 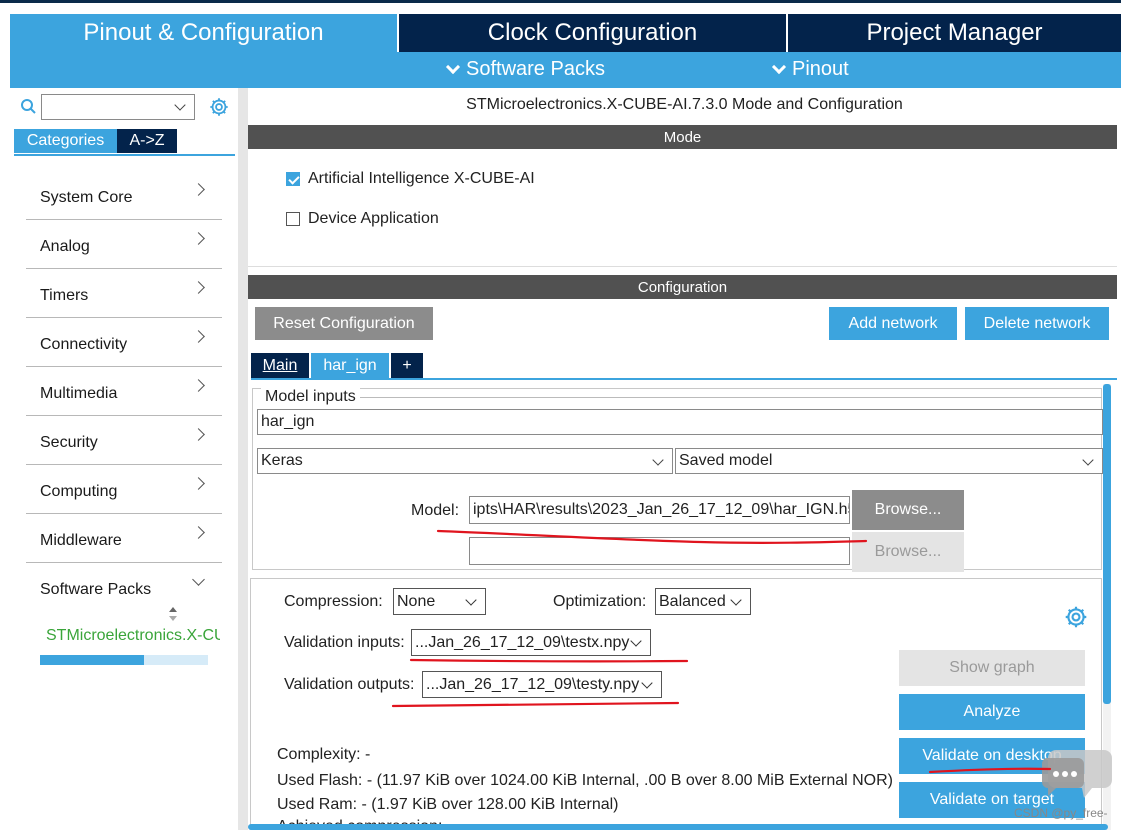 What do you see at coordinates (173, 614) in the screenshot?
I see `sort-arrows-icon` at bounding box center [173, 614].